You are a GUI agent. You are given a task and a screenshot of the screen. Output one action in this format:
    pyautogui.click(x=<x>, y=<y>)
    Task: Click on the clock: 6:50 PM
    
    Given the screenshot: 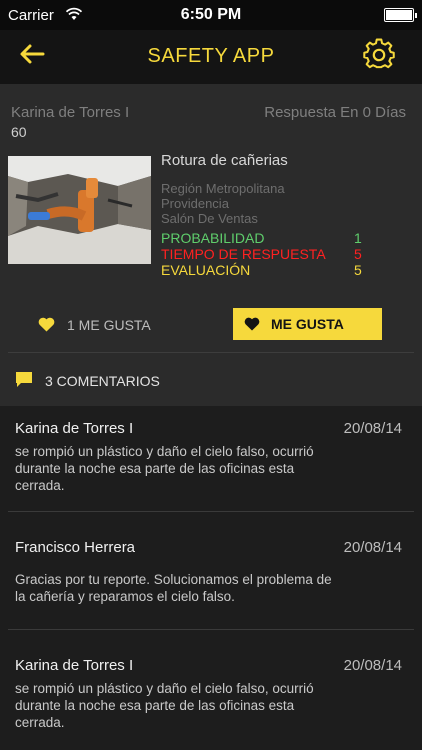 What is the action you would take?
    pyautogui.click(x=211, y=14)
    